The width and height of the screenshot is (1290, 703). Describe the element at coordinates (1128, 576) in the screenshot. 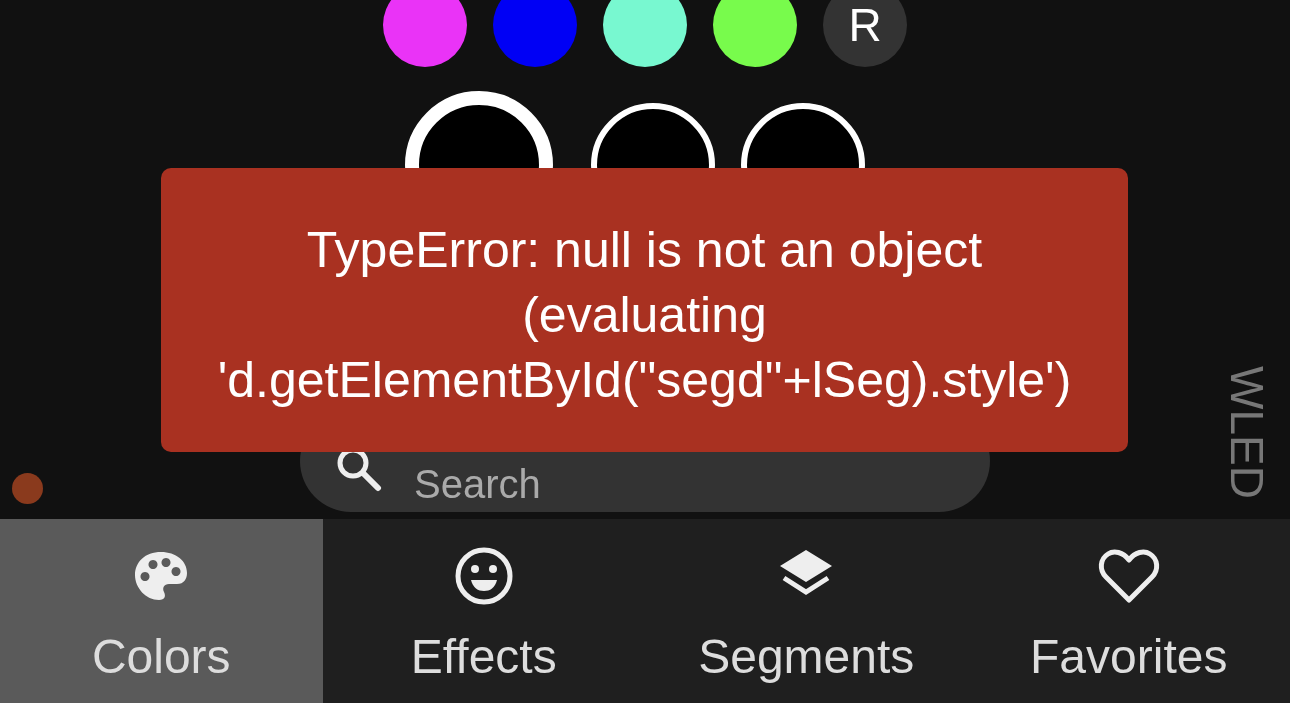

I see `heart-icon` at that location.